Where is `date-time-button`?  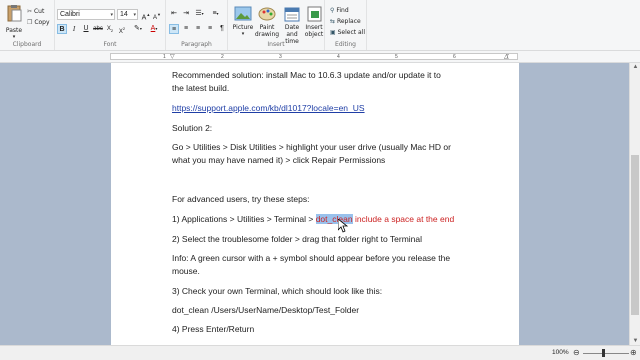 date-time-button is located at coordinates (292, 14).